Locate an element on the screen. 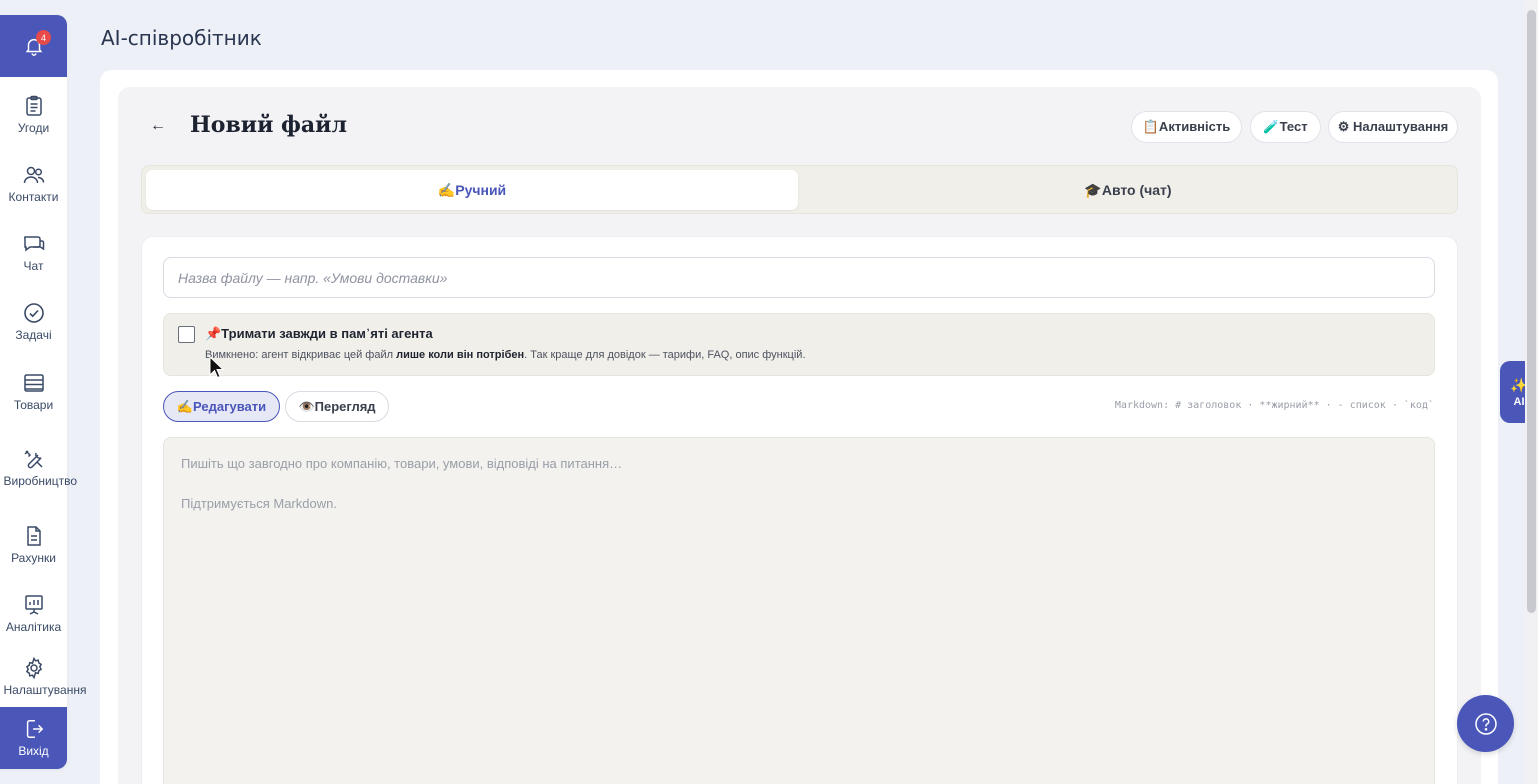 The width and height of the screenshot is (1538, 784). sidebar-item-label: Контакти is located at coordinates (33, 197).